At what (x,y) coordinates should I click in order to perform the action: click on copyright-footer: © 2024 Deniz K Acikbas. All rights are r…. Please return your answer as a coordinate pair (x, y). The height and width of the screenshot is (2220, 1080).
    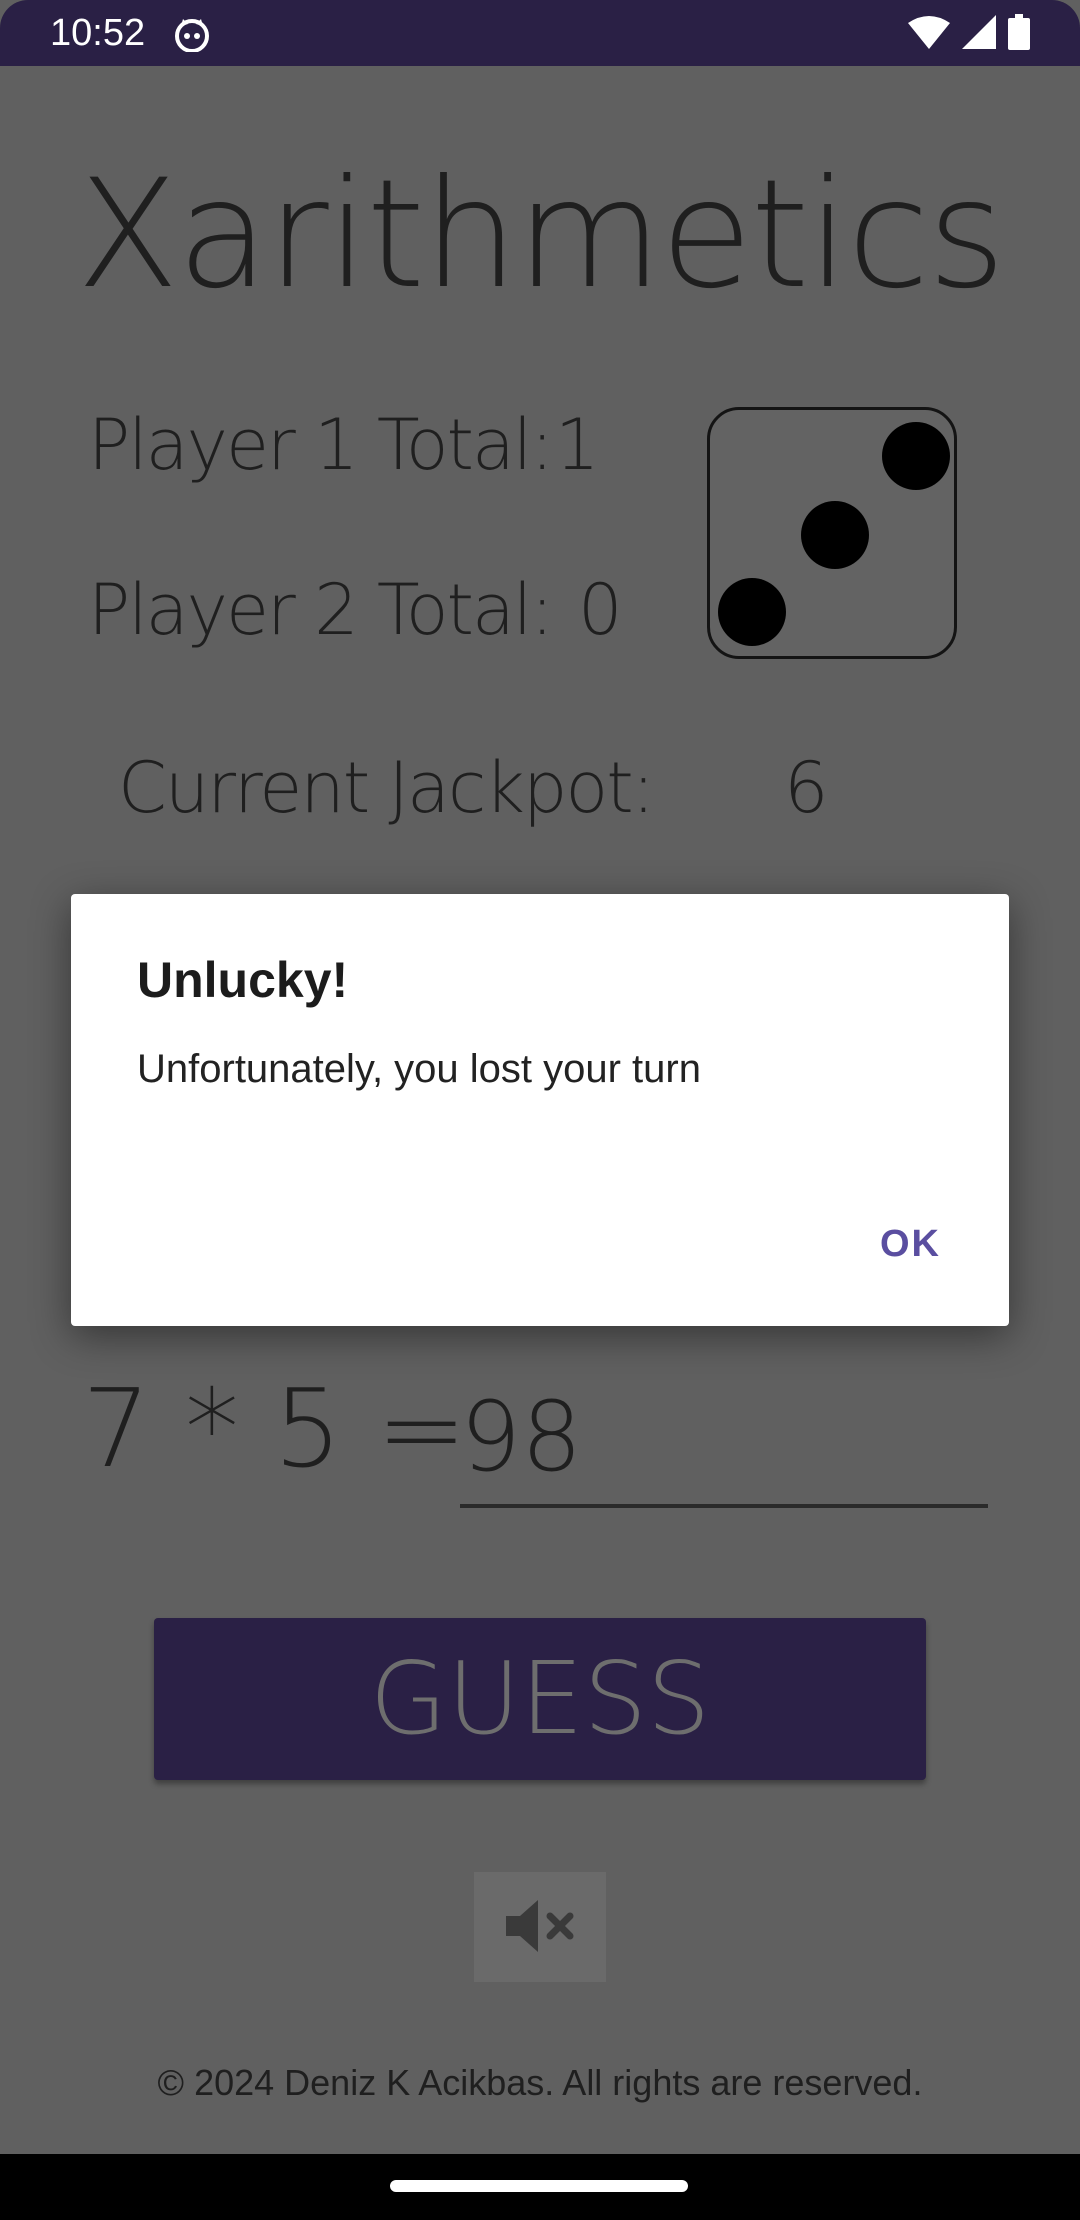
    Looking at the image, I should click on (540, 2082).